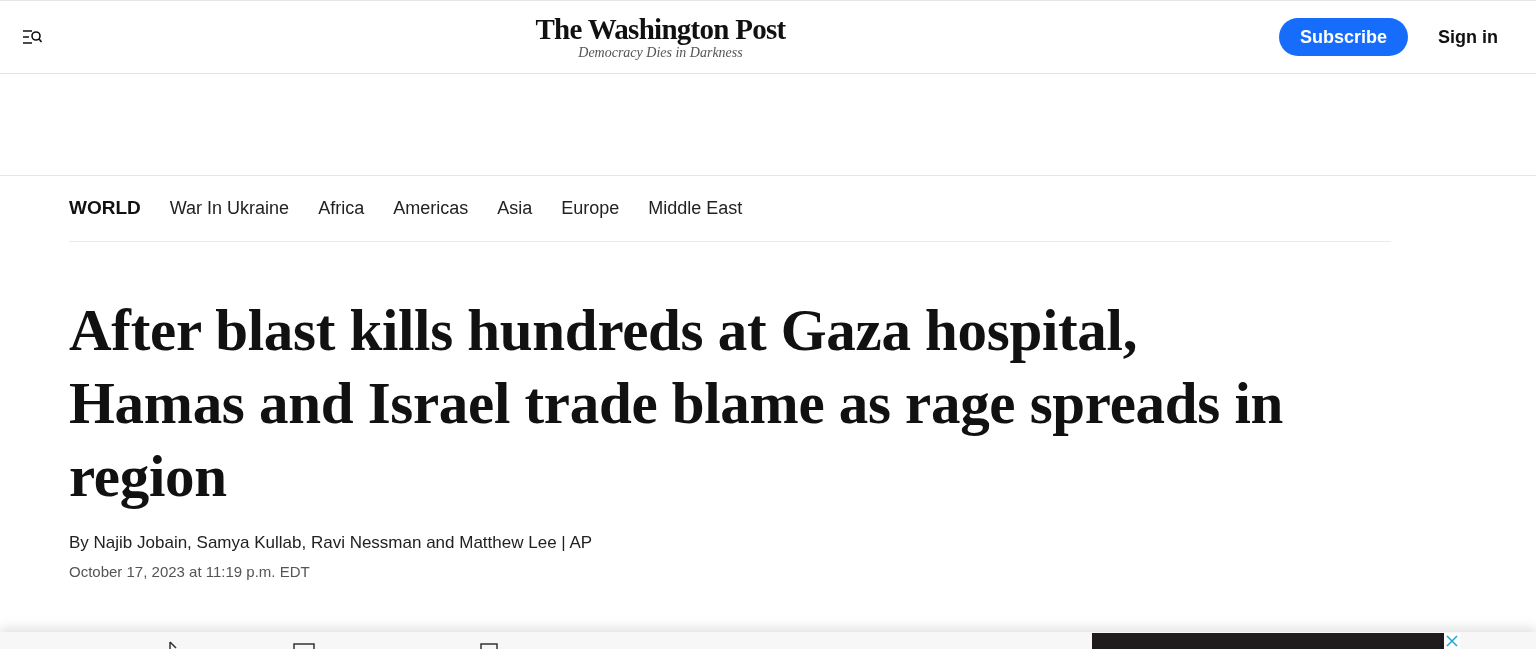 Image resolution: width=1536 pixels, height=649 pixels. Describe the element at coordinates (660, 53) in the screenshot. I see `tagline: Democracy Dies in Darkness` at that location.